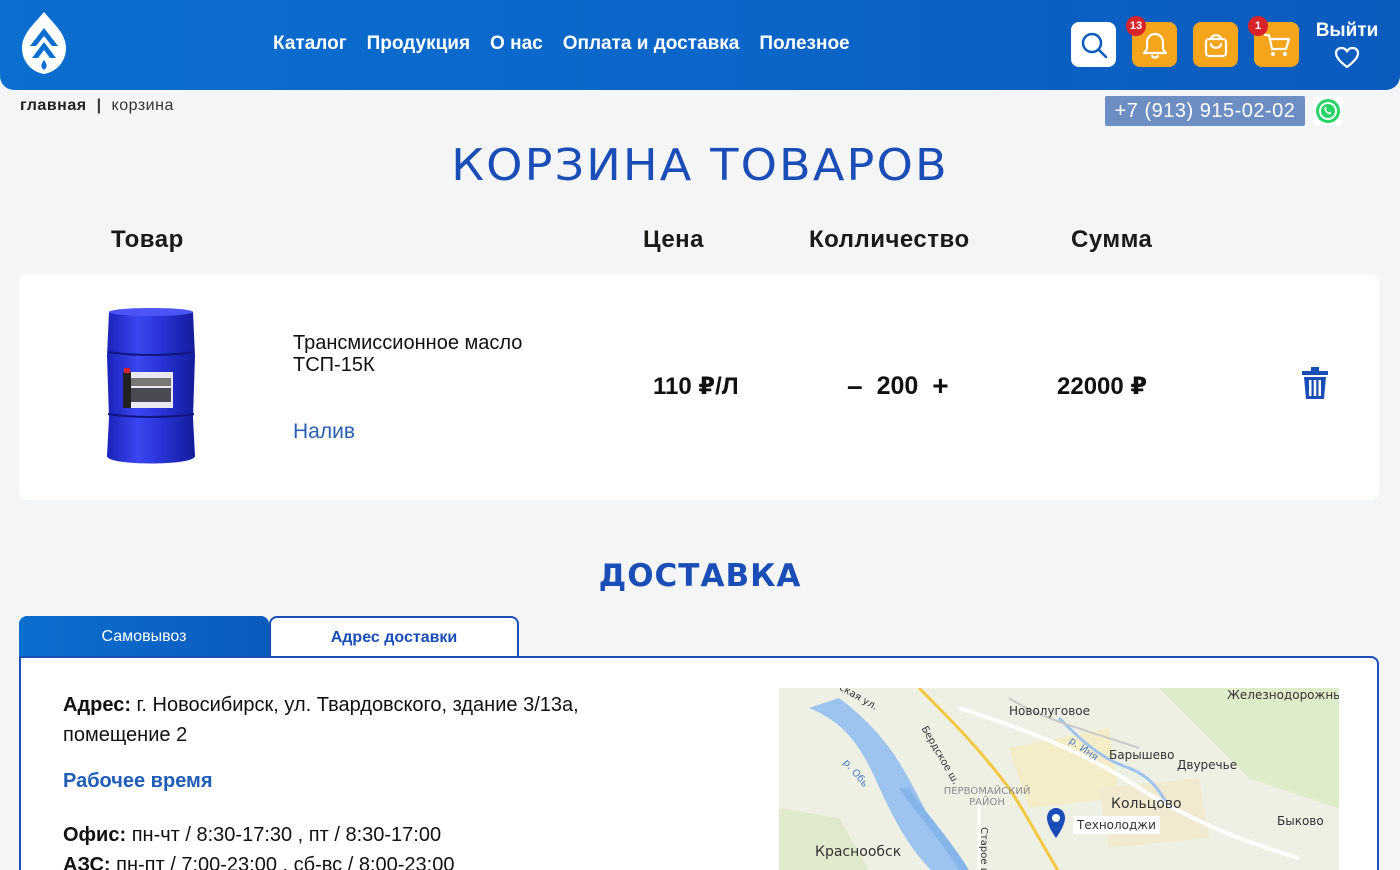 The height and width of the screenshot is (870, 1400). What do you see at coordinates (1142, 755) in the screenshot?
I see `map-label: Барышево` at bounding box center [1142, 755].